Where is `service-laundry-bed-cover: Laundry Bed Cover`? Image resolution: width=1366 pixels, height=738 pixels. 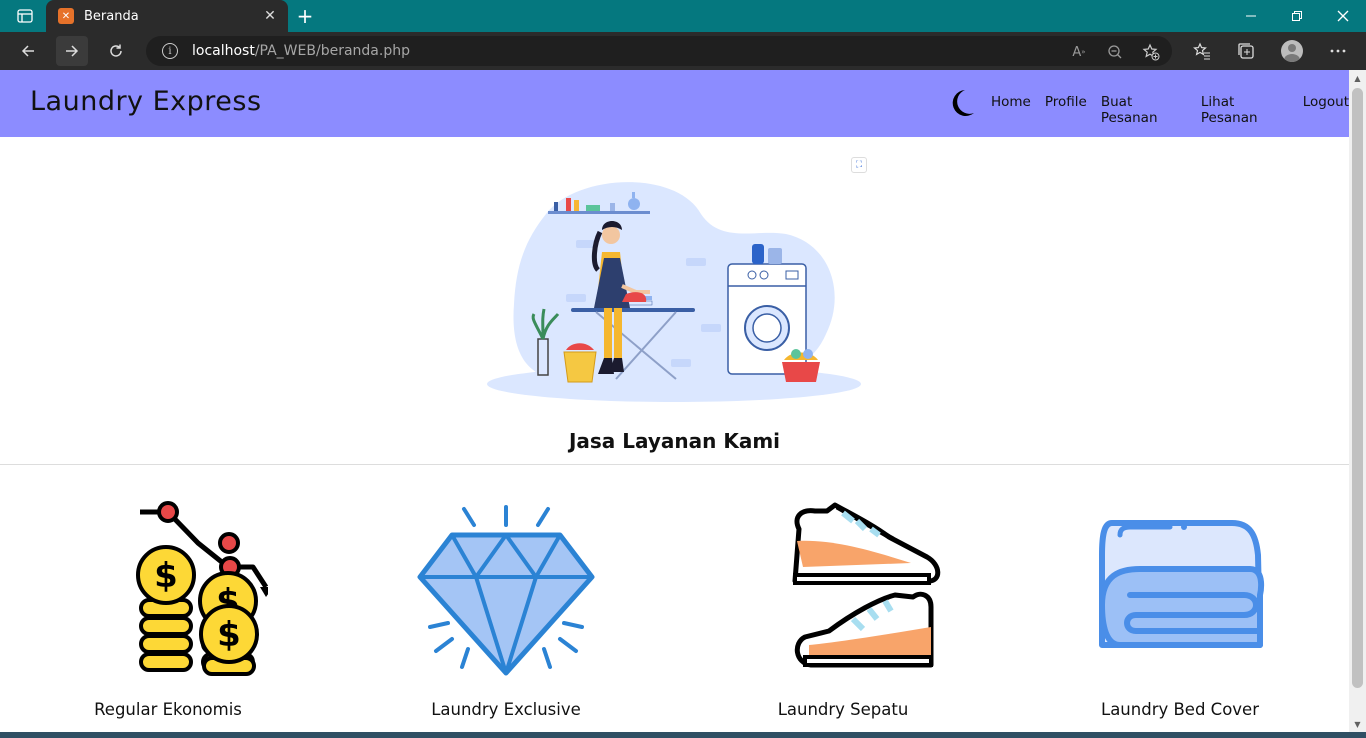 service-laundry-bed-cover: Laundry Bed Cover is located at coordinates (1180, 610).